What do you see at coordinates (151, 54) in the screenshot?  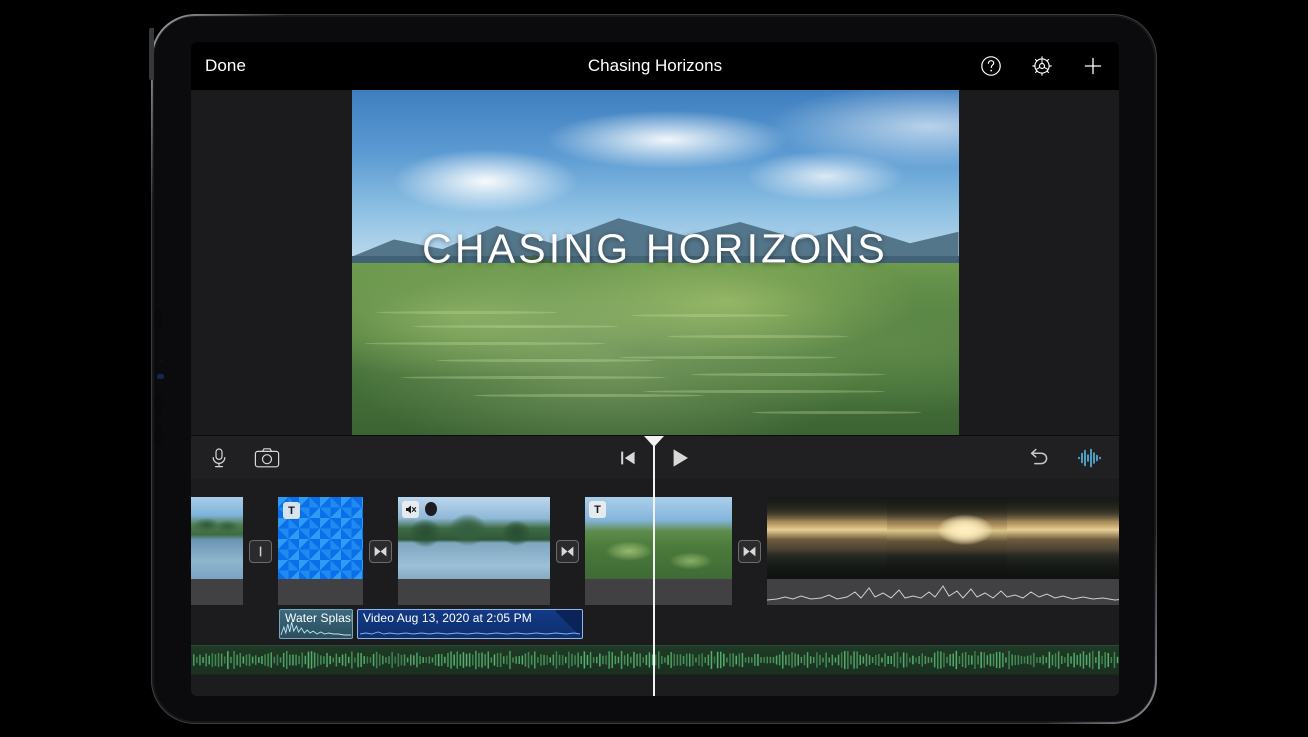 I see `power-button` at bounding box center [151, 54].